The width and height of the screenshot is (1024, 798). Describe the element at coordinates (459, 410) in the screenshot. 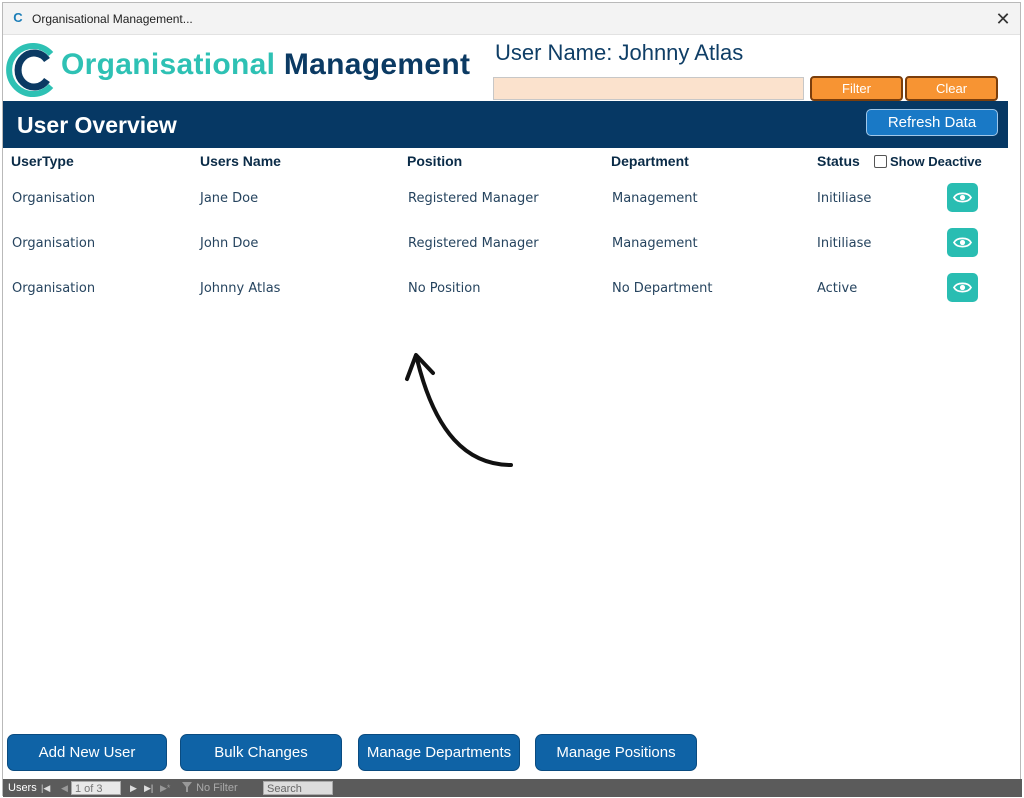

I see `annotation-arrow-icon` at that location.